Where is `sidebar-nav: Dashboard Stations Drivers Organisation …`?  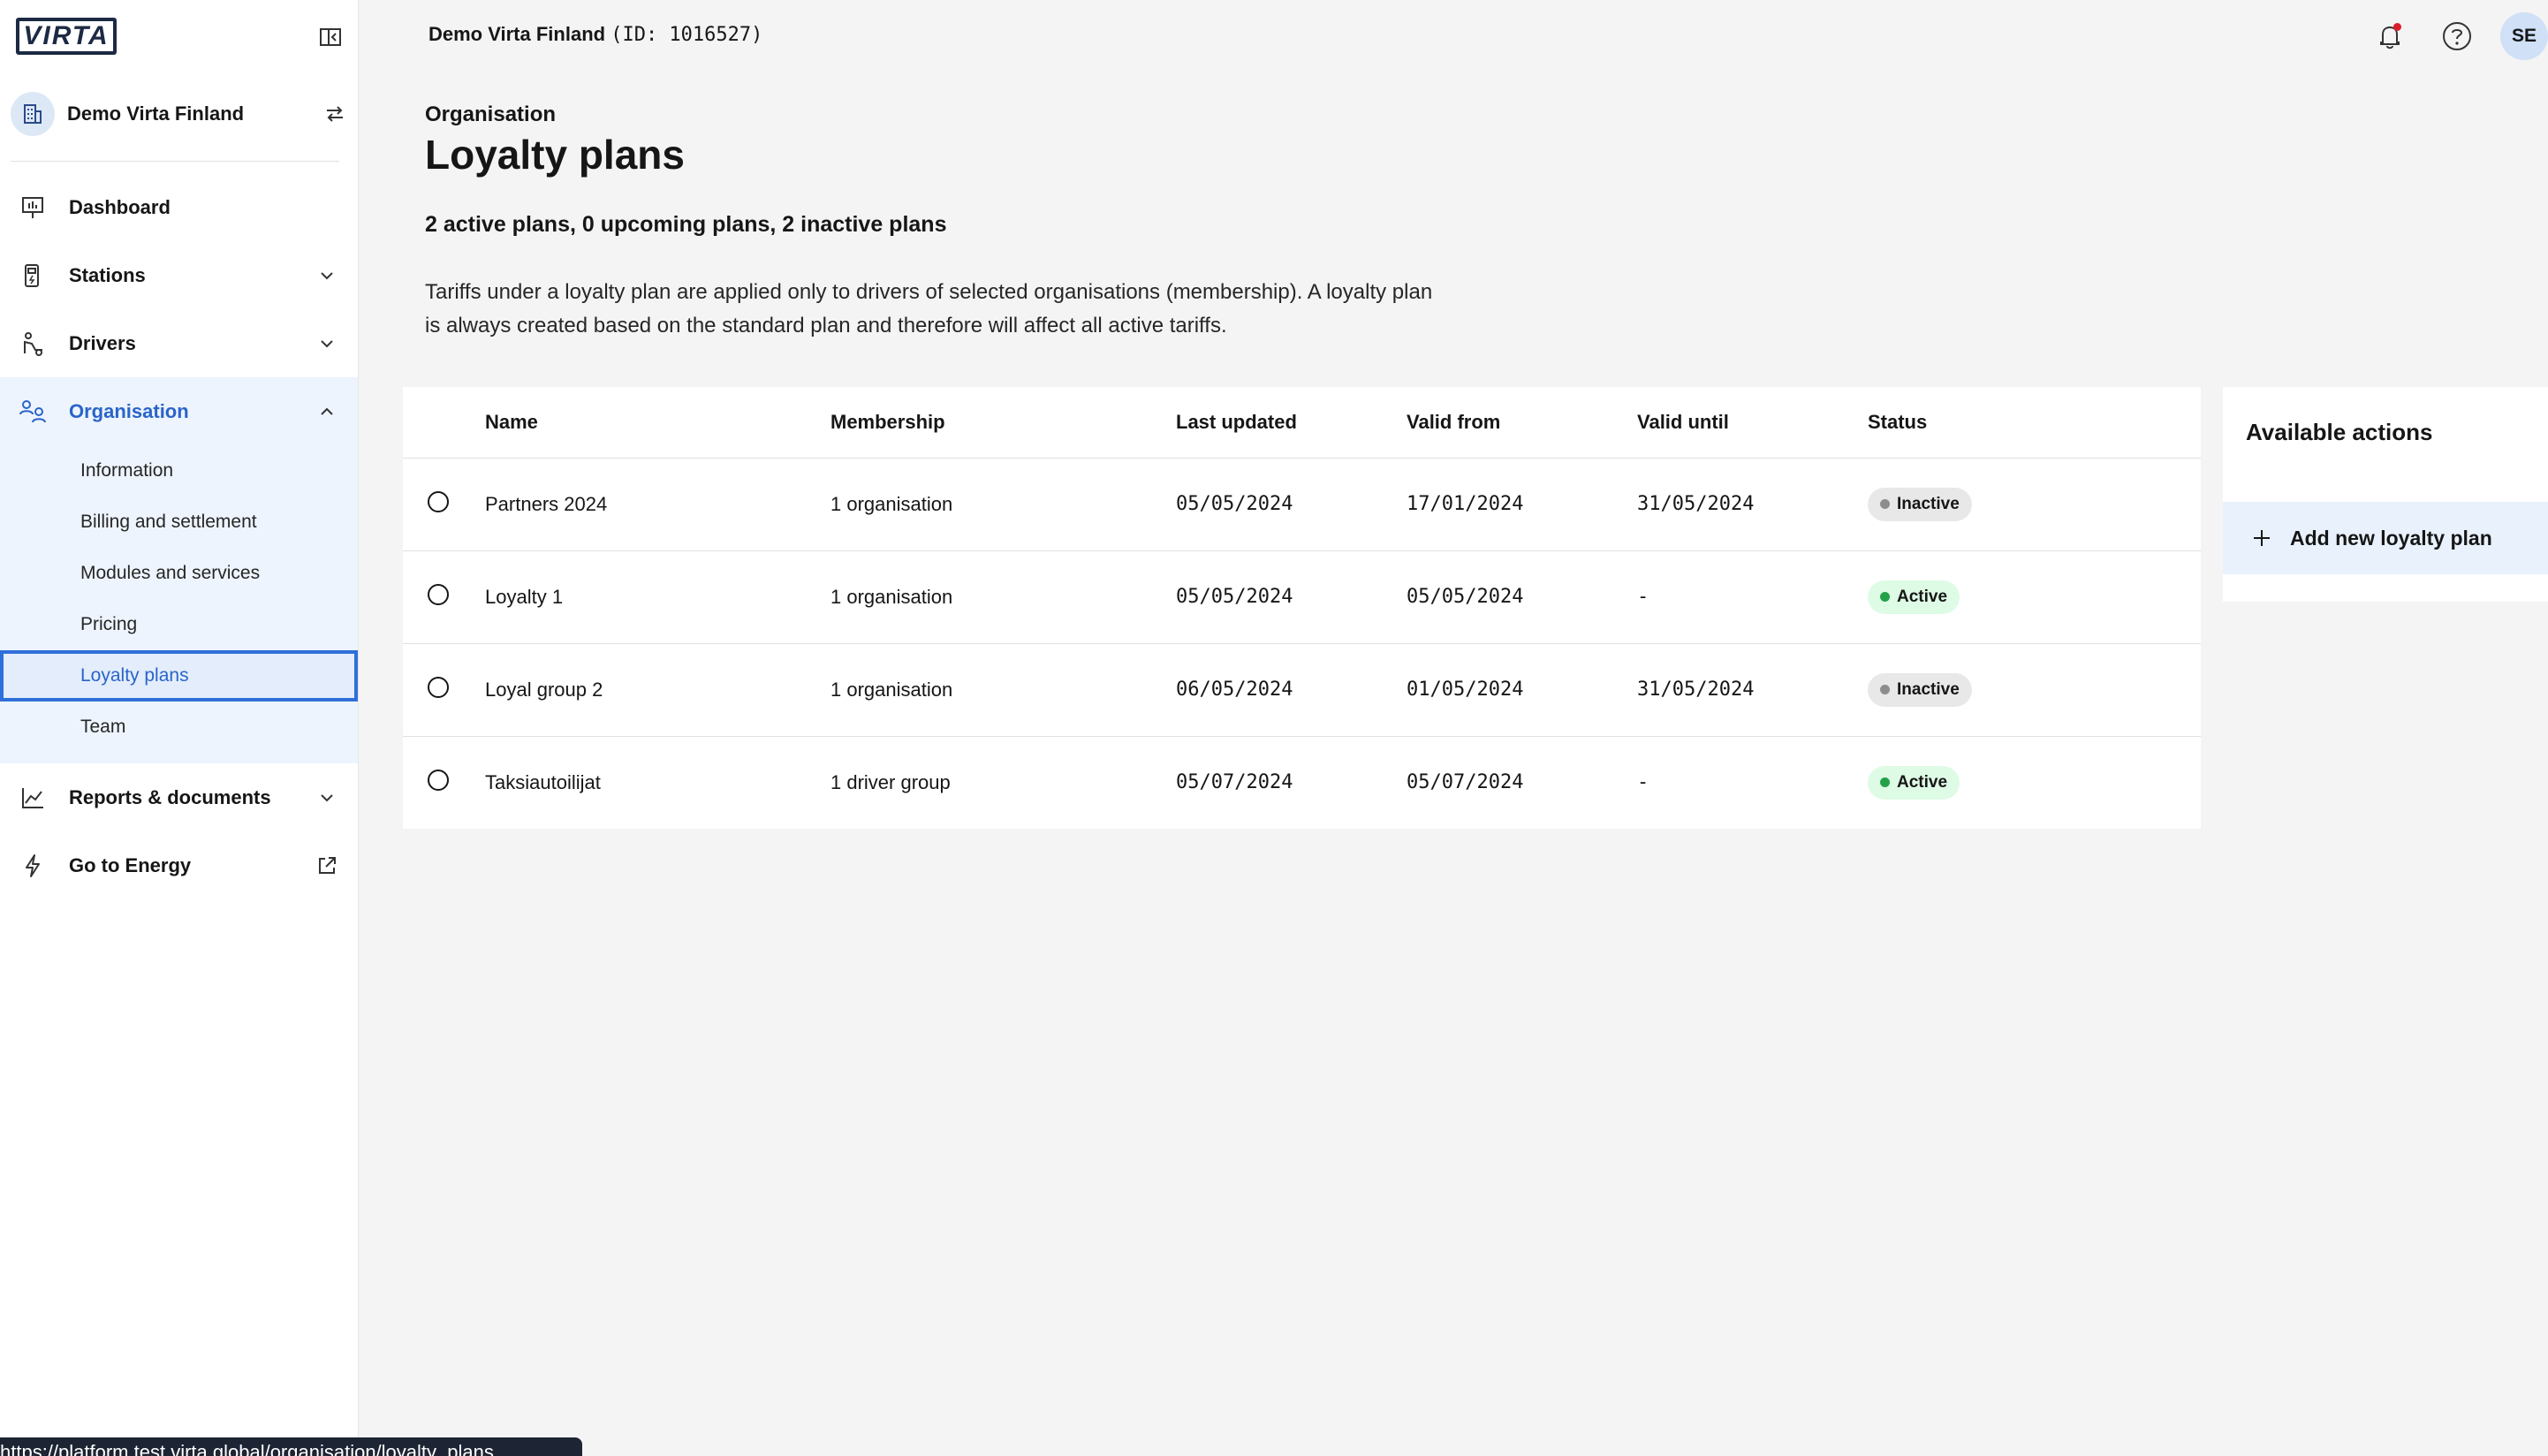 sidebar-nav: Dashboard Stations Drivers Organisation … is located at coordinates (179, 536).